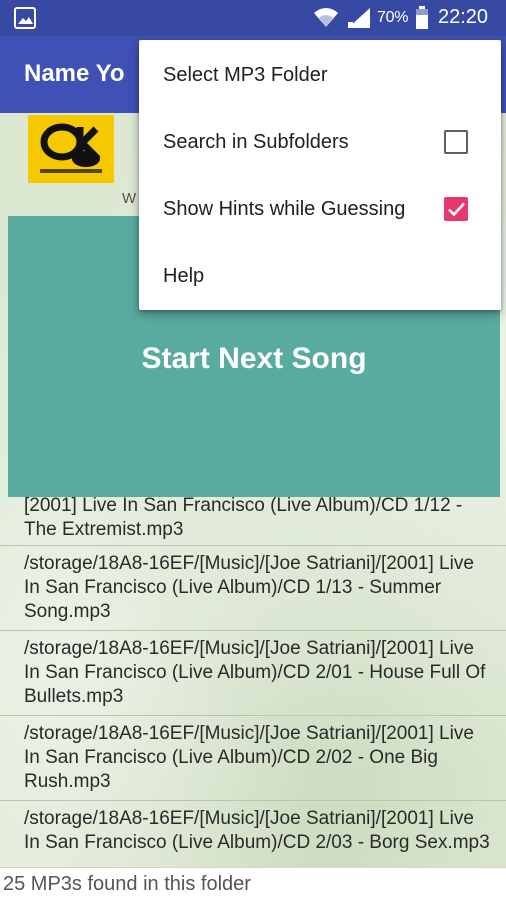 The height and width of the screenshot is (900, 506). I want to click on show-hints-checkbox, so click(456, 209).